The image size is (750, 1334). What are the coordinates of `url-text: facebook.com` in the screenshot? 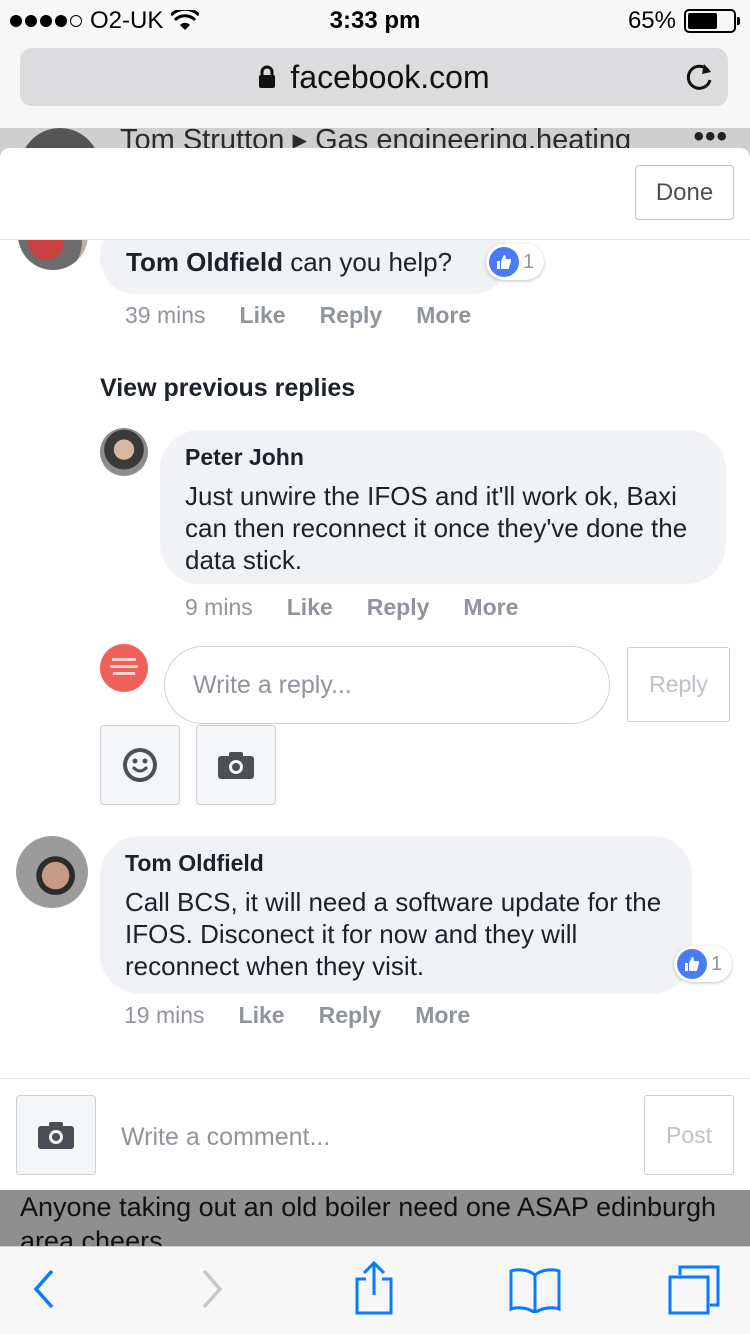 It's located at (390, 76).